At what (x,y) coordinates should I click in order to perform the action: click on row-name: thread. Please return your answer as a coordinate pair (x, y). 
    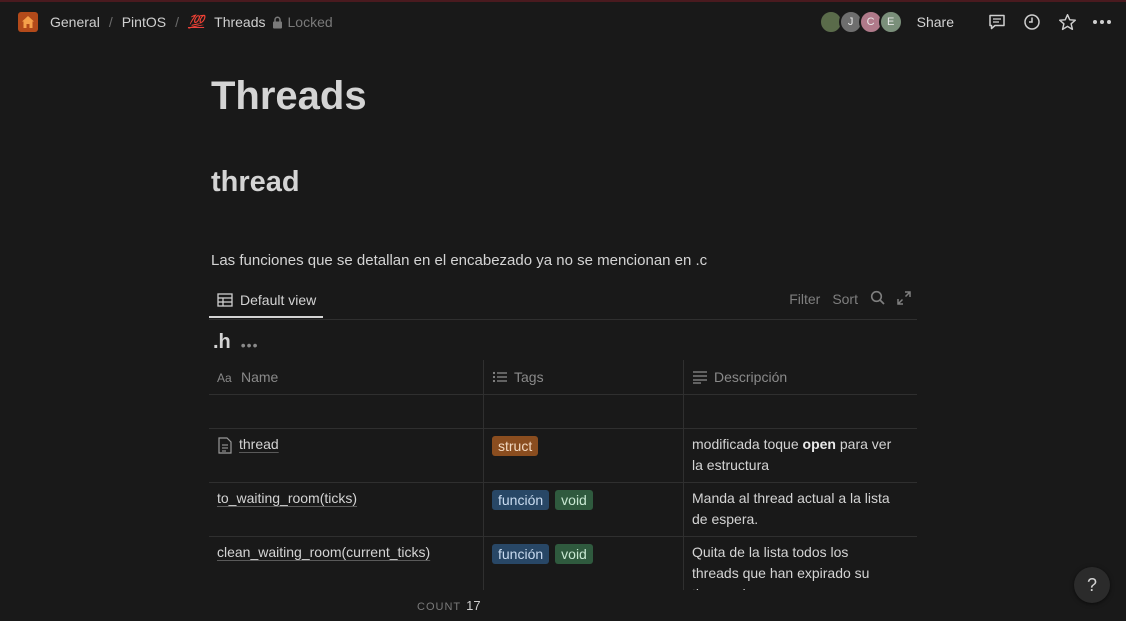
    Looking at the image, I should click on (248, 445).